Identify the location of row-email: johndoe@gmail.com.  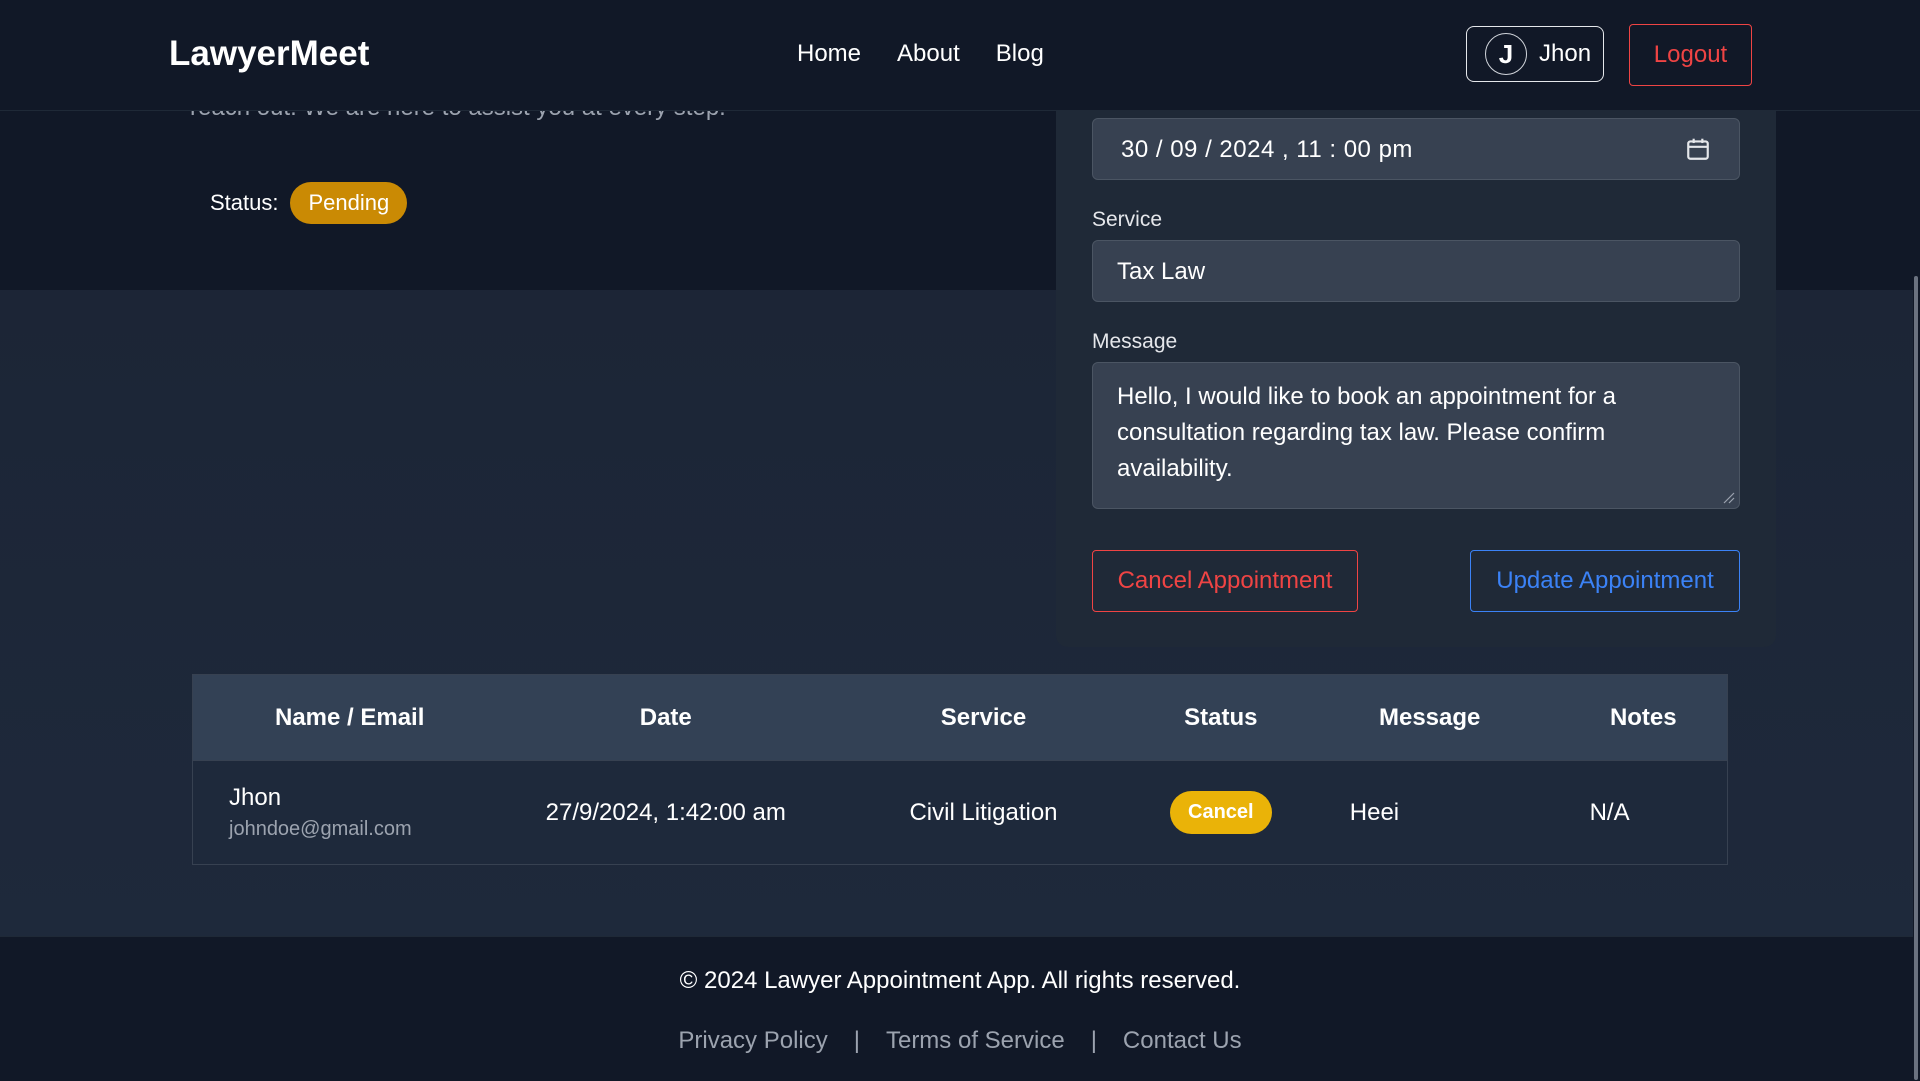
(320, 829).